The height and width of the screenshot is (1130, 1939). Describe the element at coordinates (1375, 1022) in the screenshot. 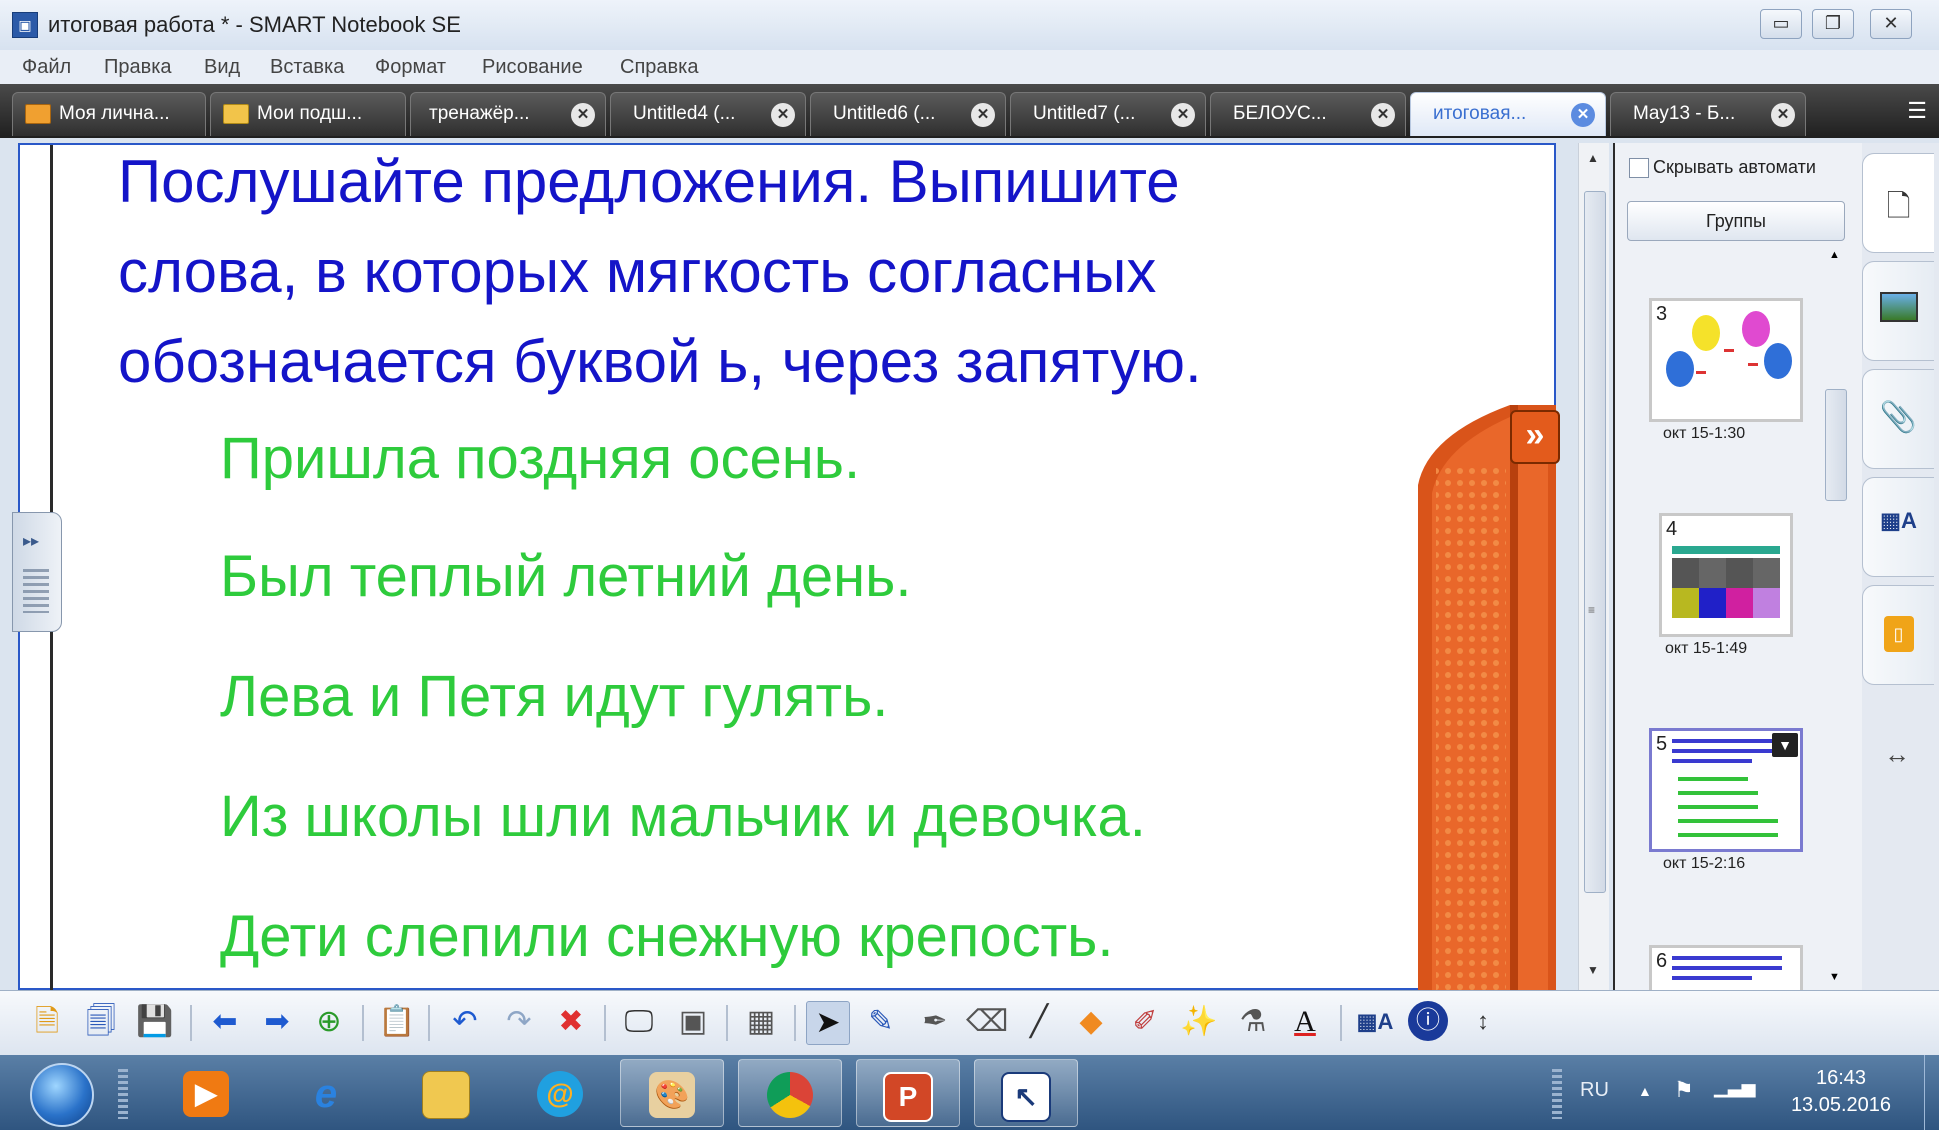

I see `properties-icon: ▦A` at that location.